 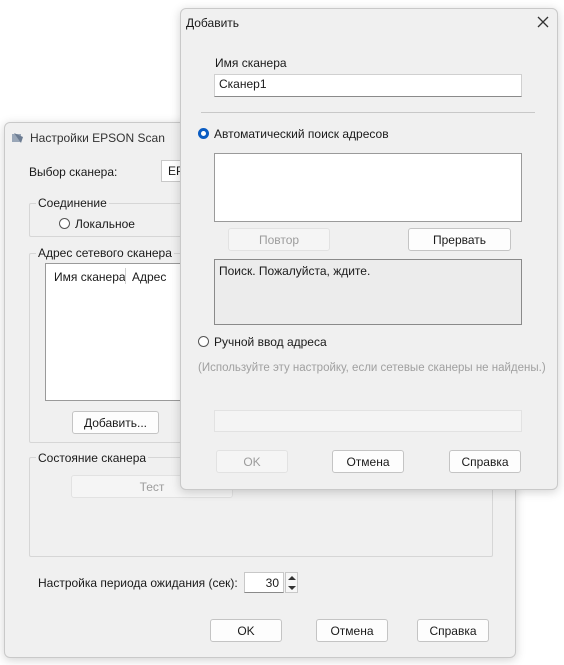 What do you see at coordinates (246, 630) in the screenshot?
I see `main-ok-button: OK` at bounding box center [246, 630].